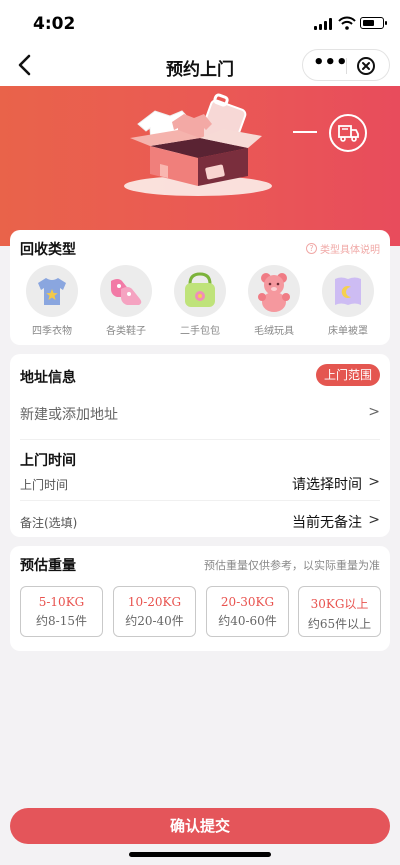 The height and width of the screenshot is (865, 400). I want to click on note-row: 备注(选填) 当前无备注 >, so click(200, 522).